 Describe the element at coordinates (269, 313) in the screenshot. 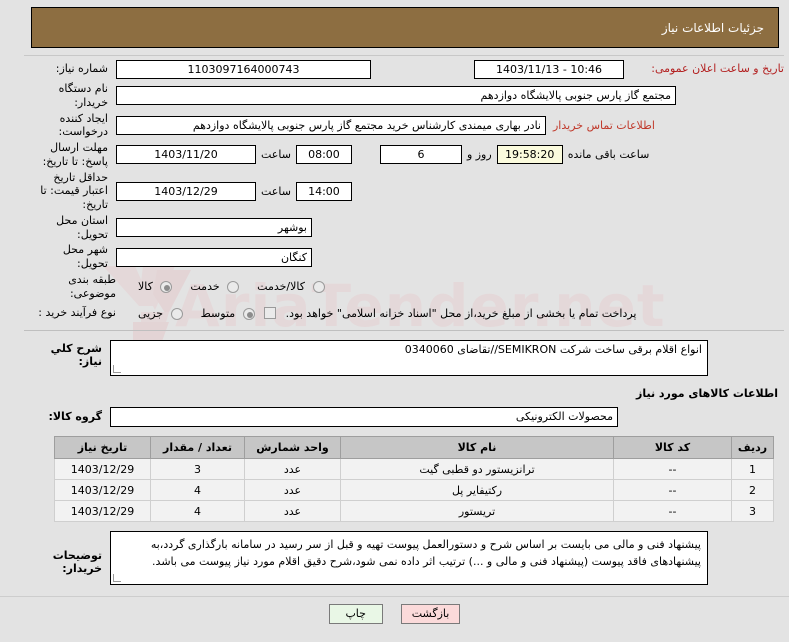

I see `treasury-checkbox` at that location.